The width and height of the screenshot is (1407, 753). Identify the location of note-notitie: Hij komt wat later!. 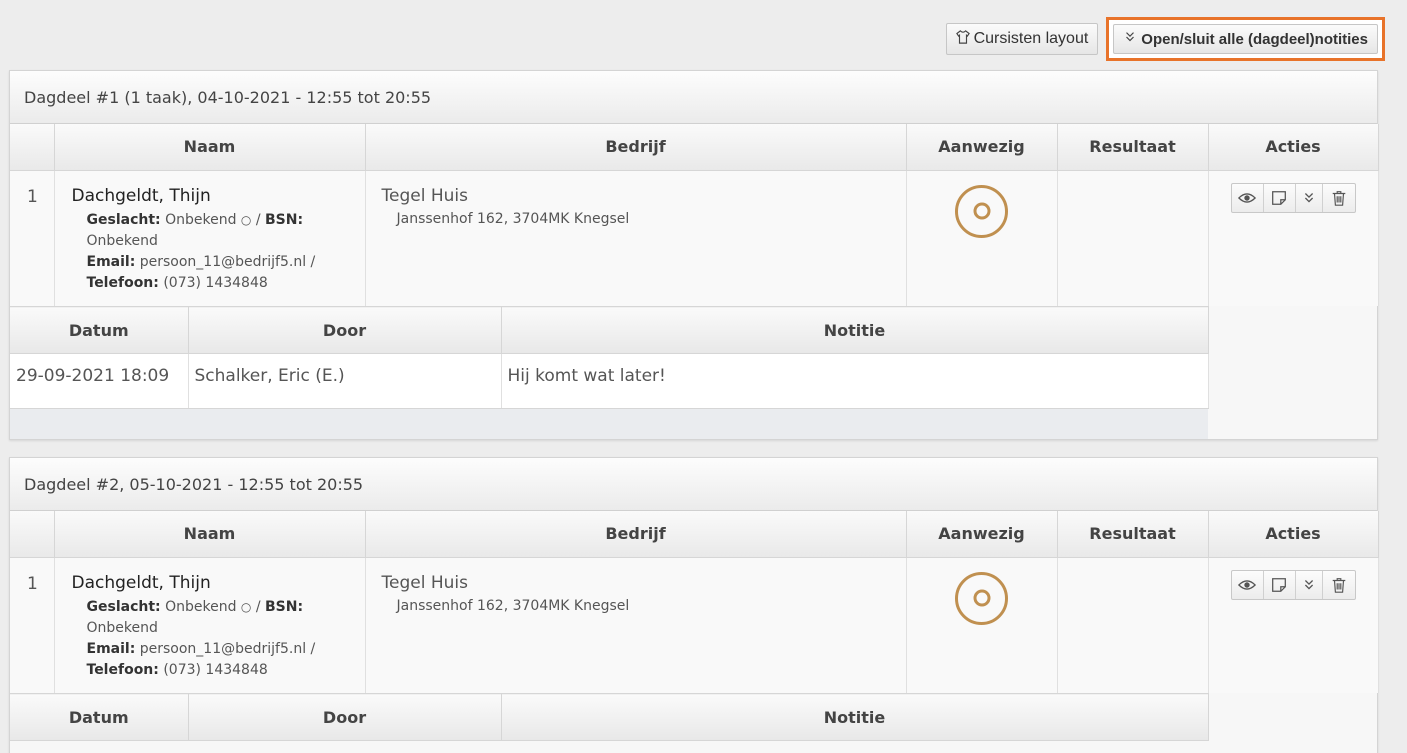
(855, 381).